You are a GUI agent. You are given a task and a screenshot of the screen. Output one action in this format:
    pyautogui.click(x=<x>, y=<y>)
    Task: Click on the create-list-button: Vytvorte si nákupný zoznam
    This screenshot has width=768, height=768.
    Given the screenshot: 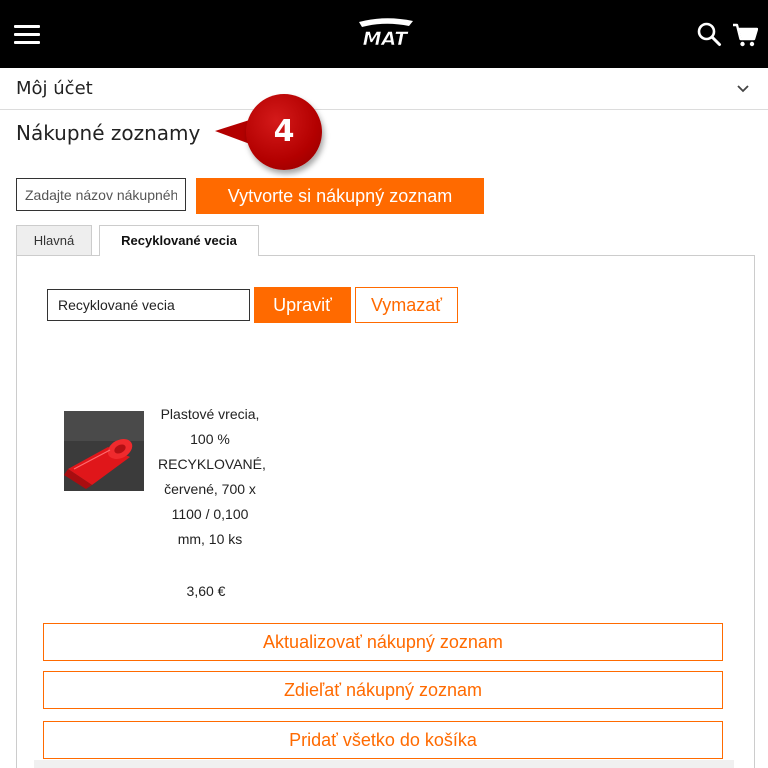 What is the action you would take?
    pyautogui.click(x=340, y=196)
    